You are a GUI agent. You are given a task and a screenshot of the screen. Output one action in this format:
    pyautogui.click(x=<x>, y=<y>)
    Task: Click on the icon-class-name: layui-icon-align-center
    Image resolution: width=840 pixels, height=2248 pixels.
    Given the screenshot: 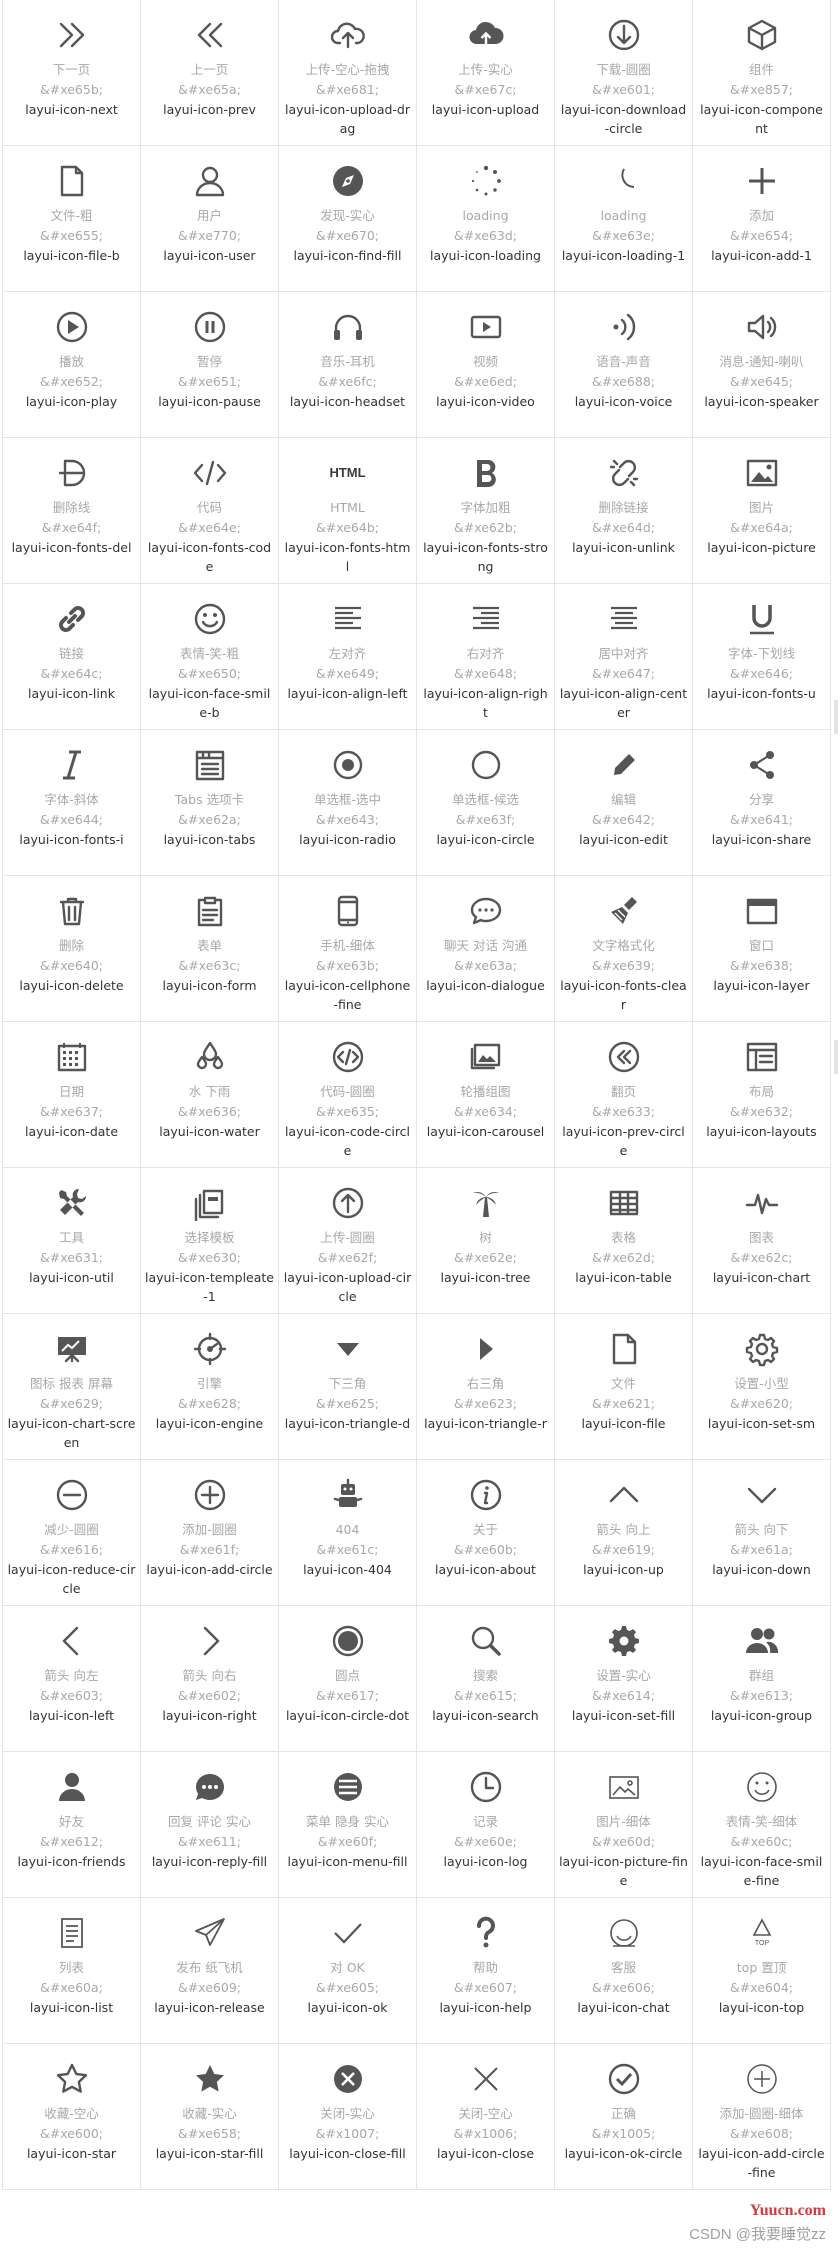 What is the action you would take?
    pyautogui.click(x=623, y=703)
    